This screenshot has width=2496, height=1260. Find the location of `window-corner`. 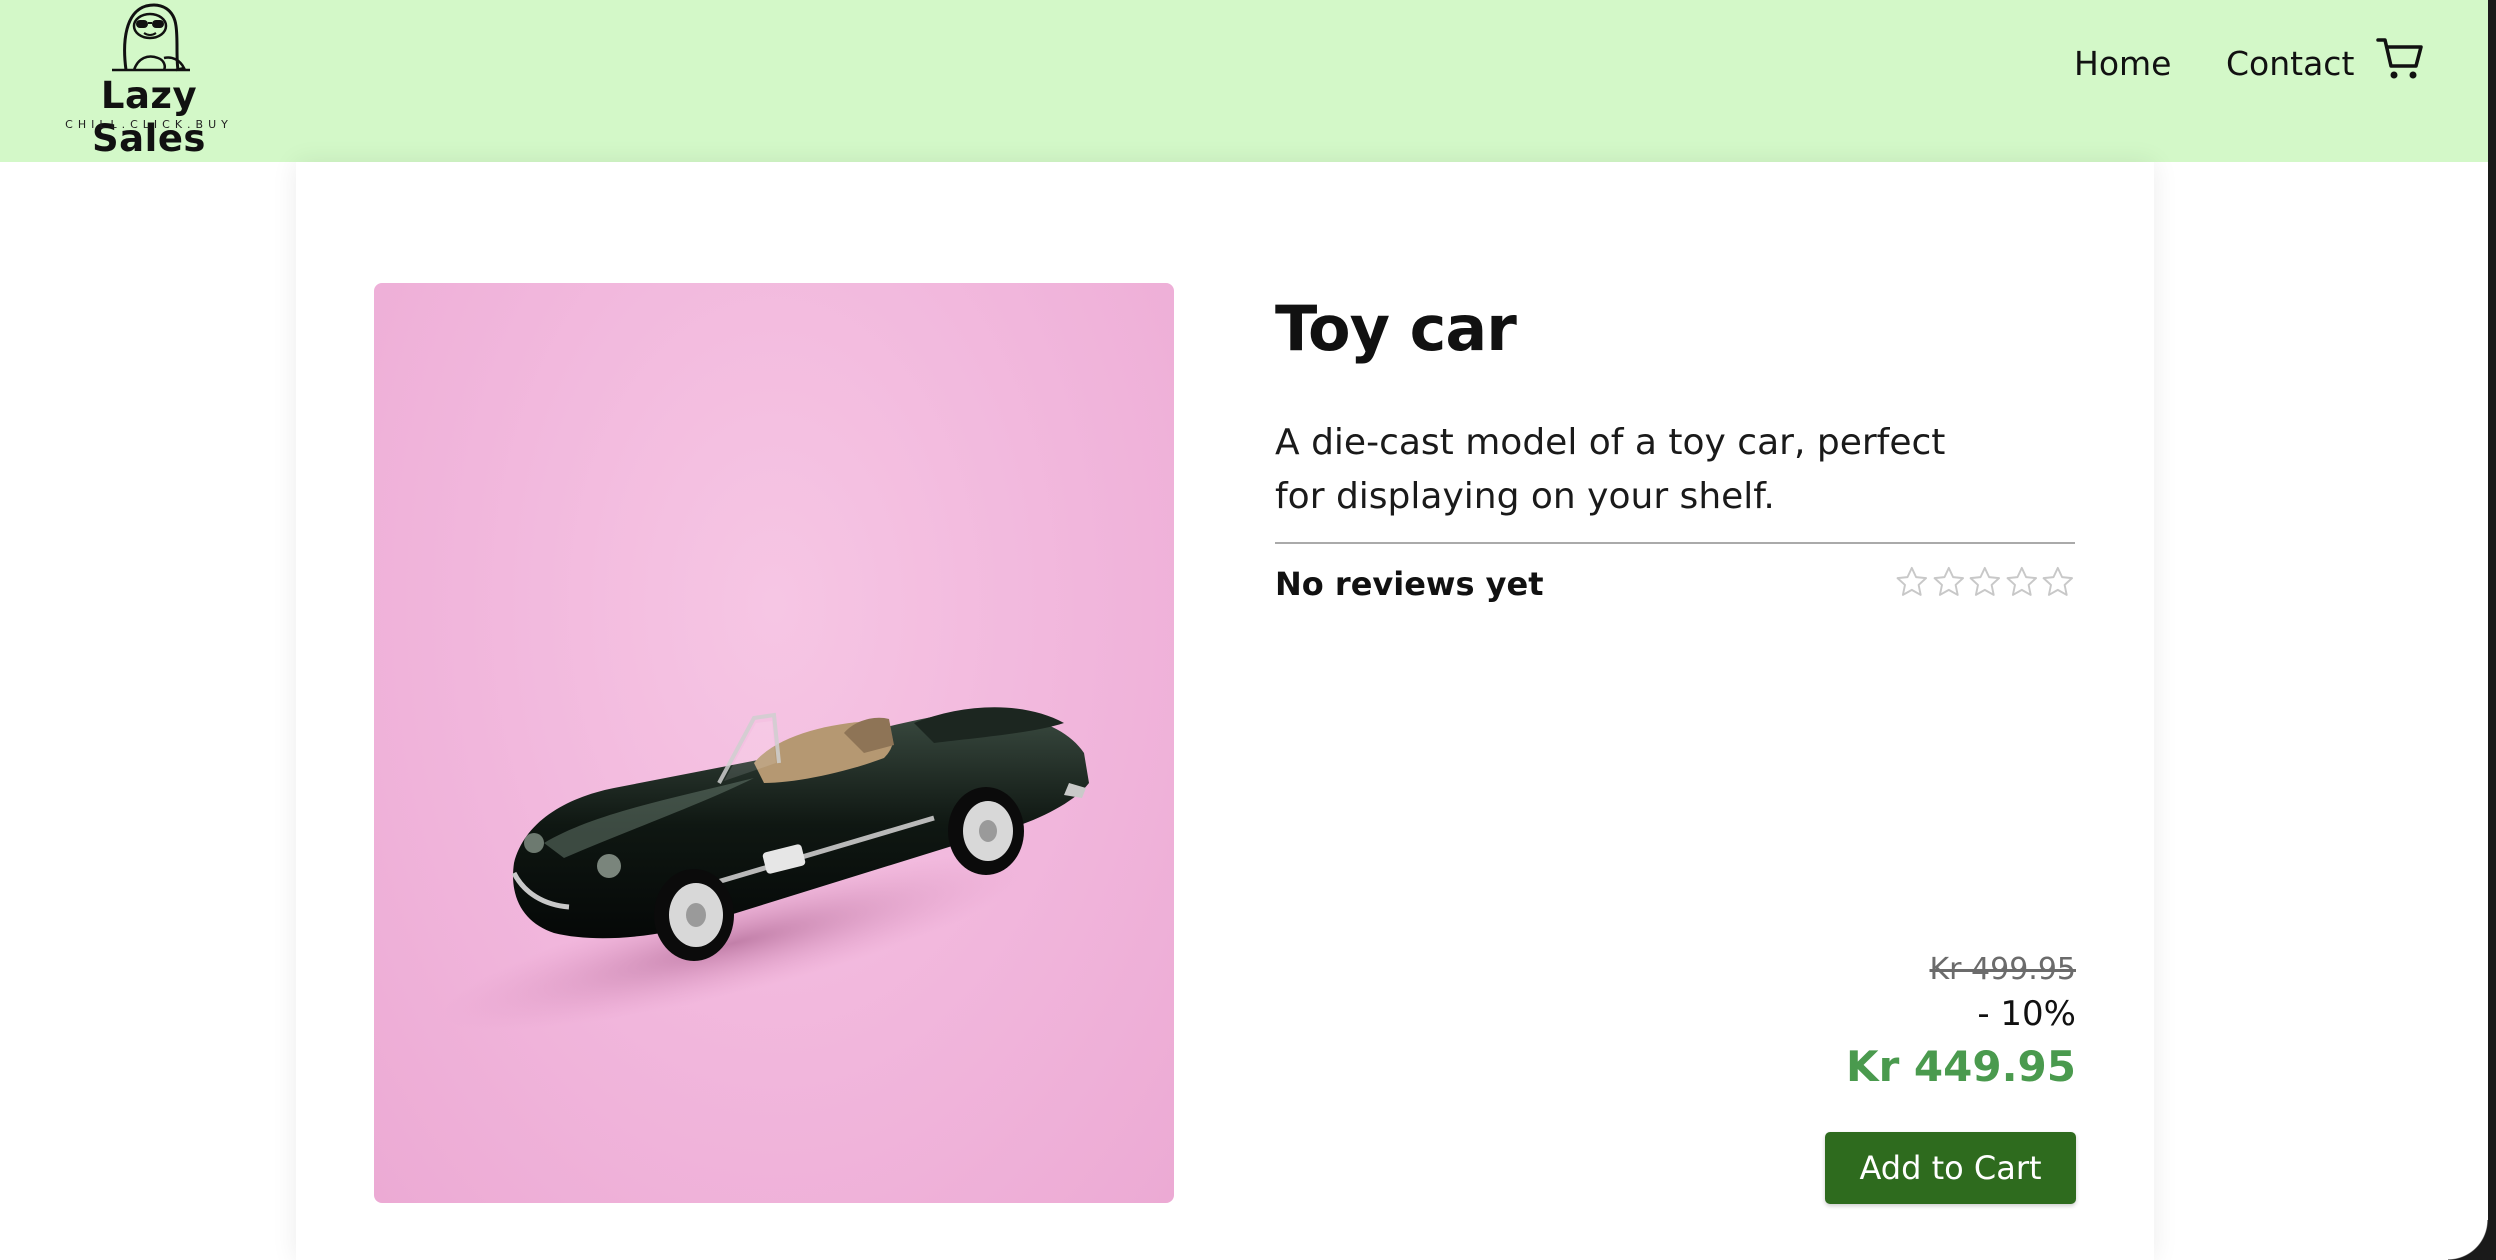

window-corner is located at coordinates (2468, 1240).